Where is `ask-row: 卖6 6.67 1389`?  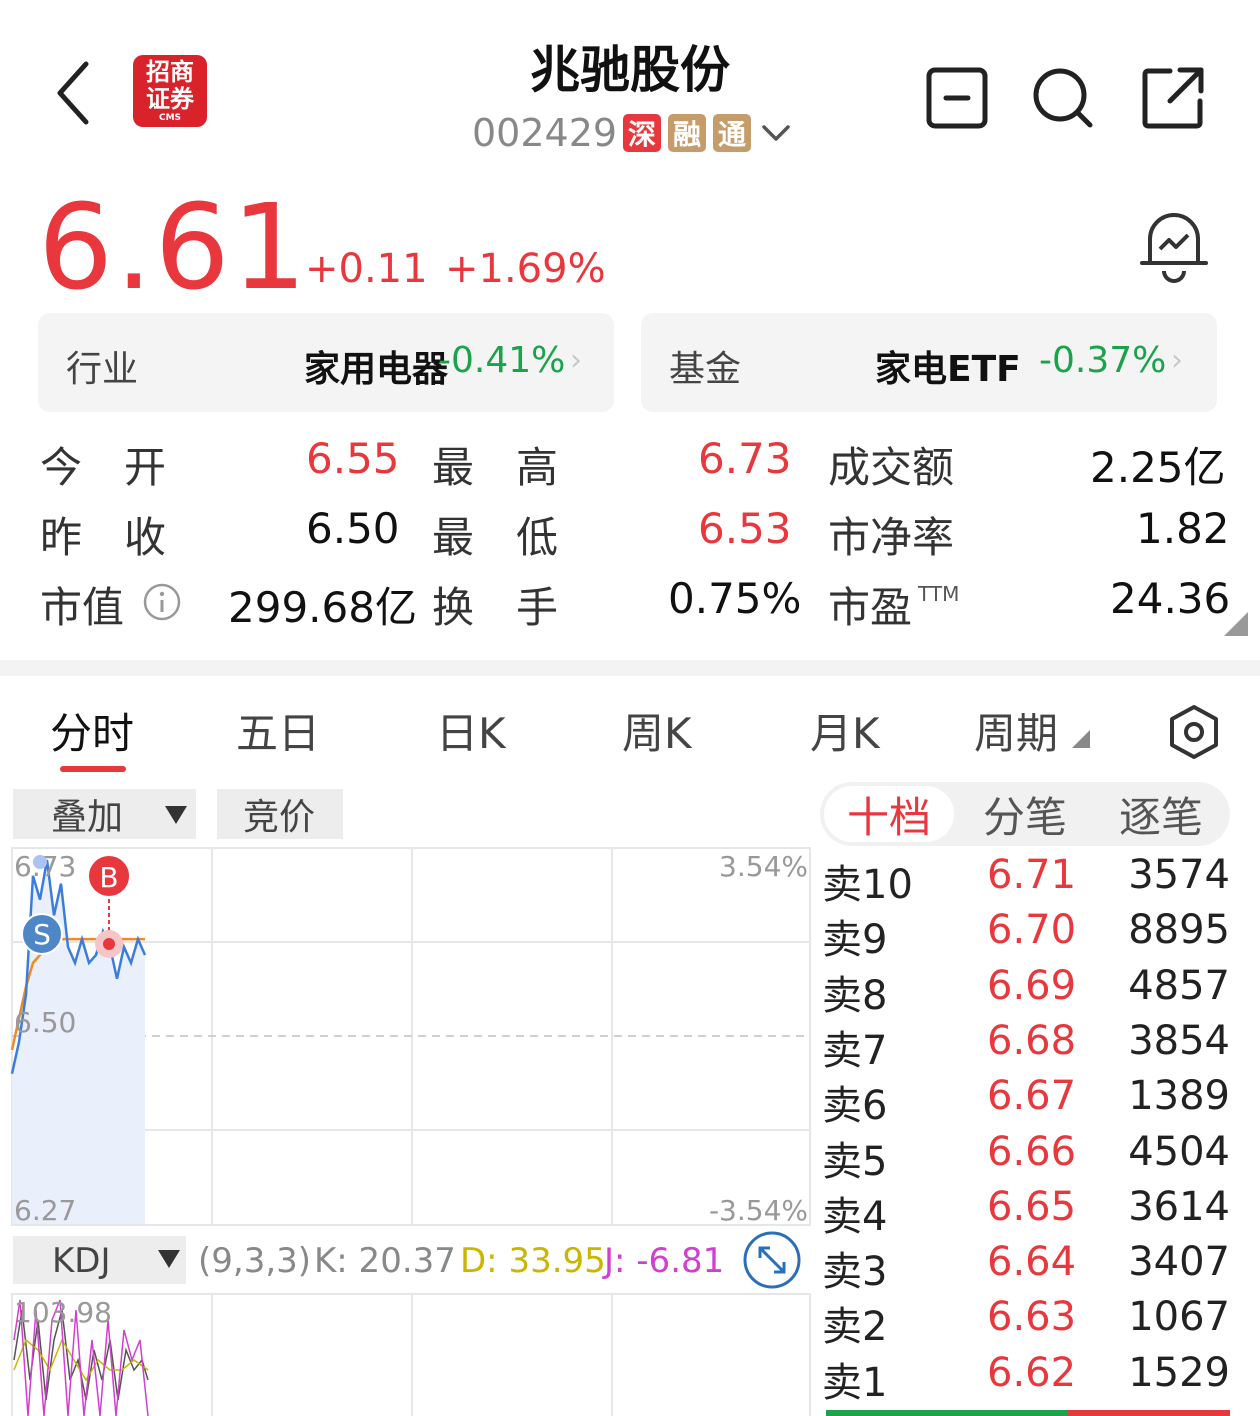
ask-row: 卖6 6.67 1389 is located at coordinates (1028, 1101).